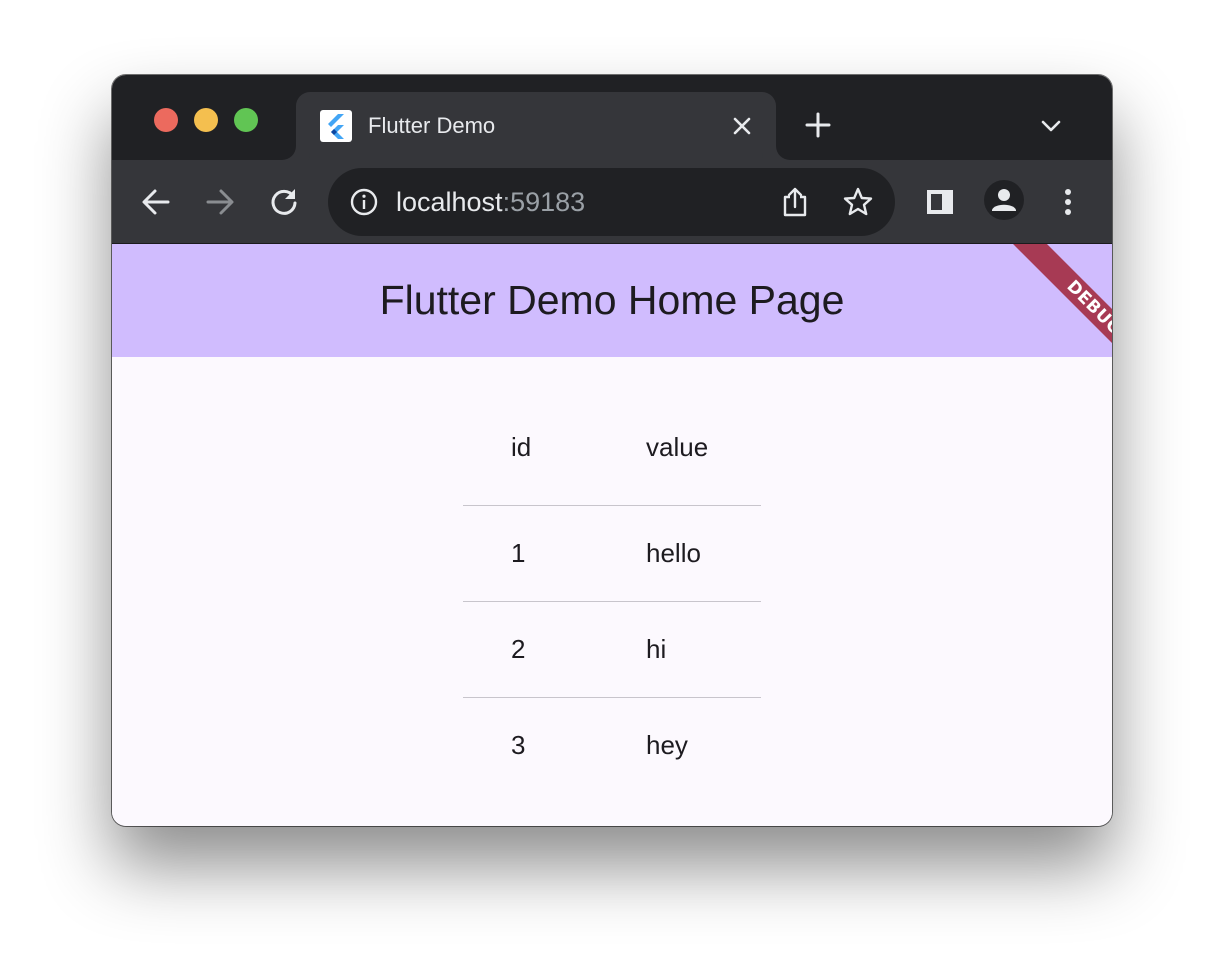  I want to click on table-cell-id: 2, so click(518, 649).